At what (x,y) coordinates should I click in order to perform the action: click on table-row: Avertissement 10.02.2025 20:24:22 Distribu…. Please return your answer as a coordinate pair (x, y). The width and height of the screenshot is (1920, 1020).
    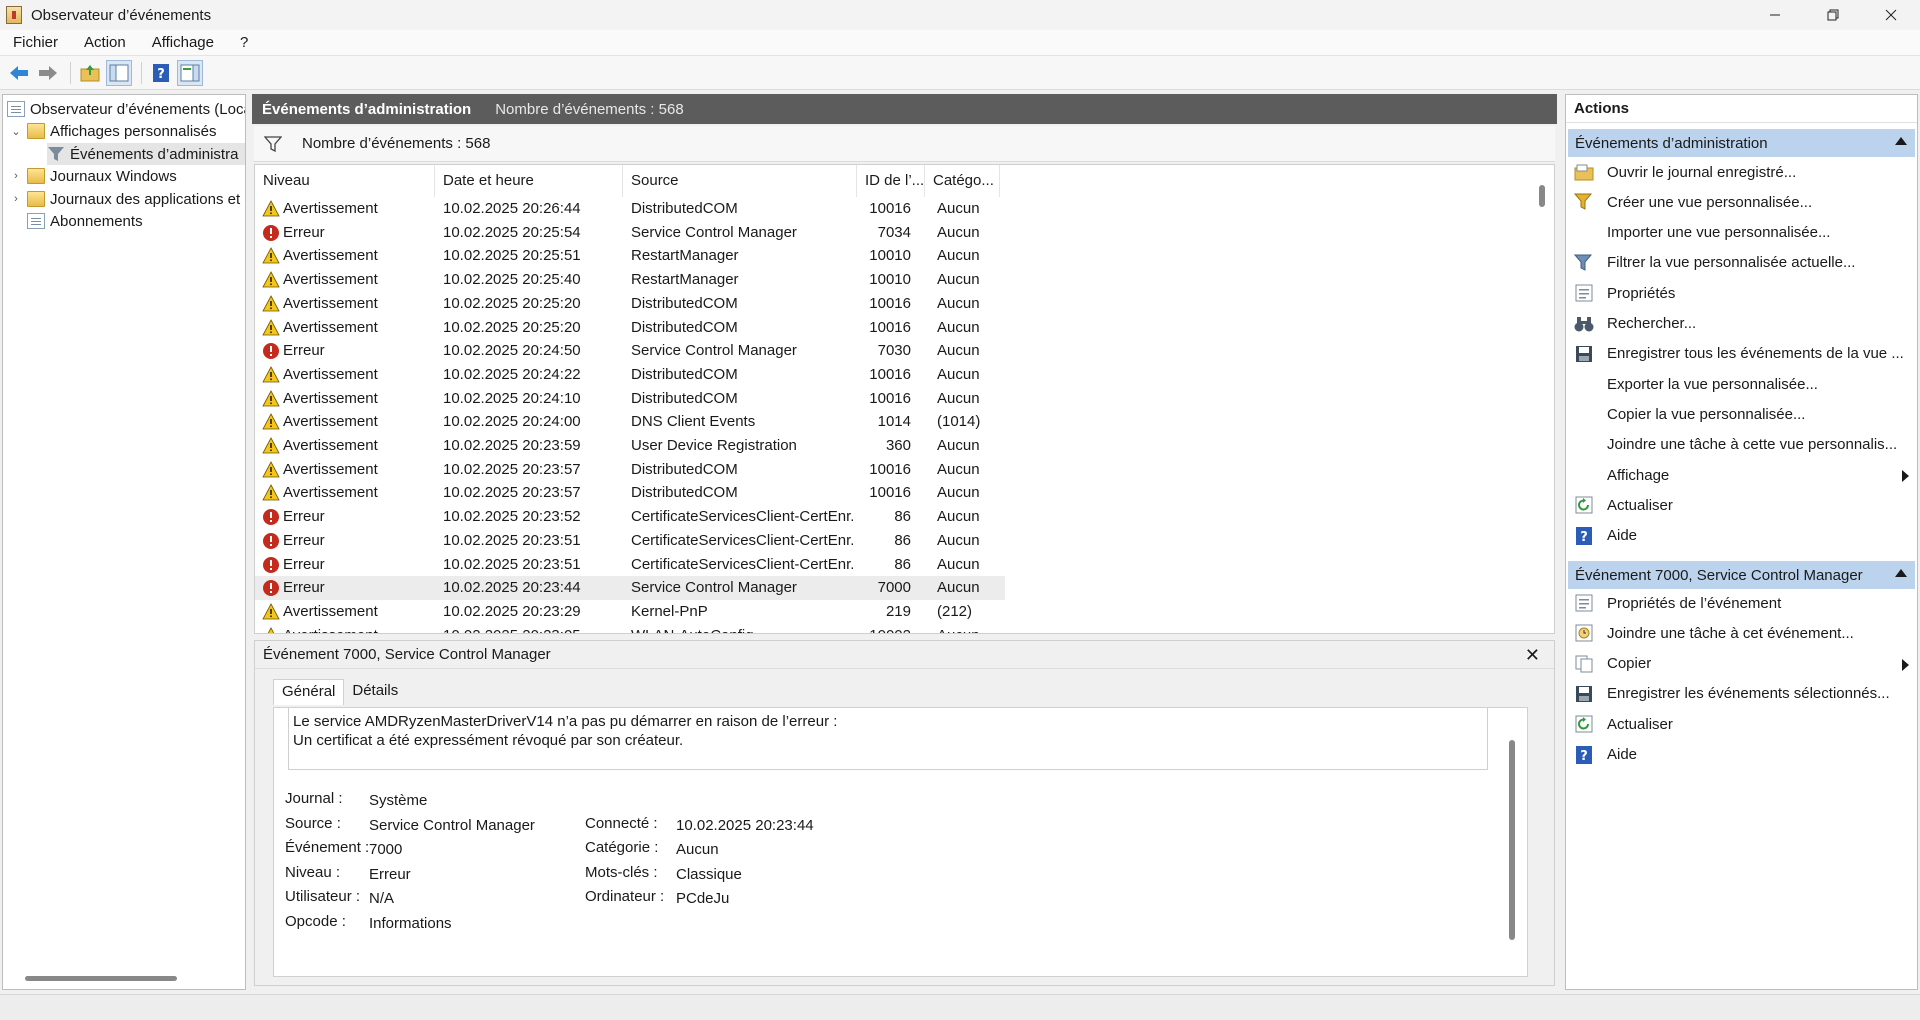
    Looking at the image, I should click on (630, 375).